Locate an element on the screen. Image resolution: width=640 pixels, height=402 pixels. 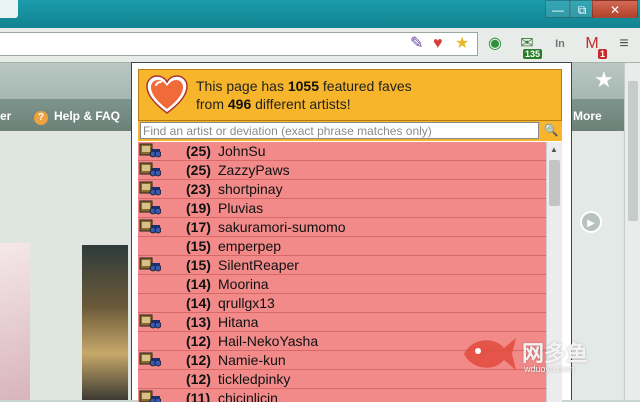
list-item: (25) JohnSu is located at coordinates (342, 151).